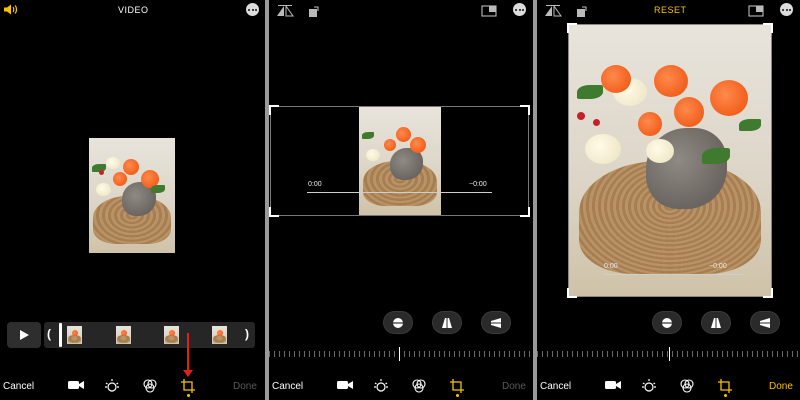 The height and width of the screenshot is (400, 800). I want to click on reset-button: RESET, so click(670, 10).